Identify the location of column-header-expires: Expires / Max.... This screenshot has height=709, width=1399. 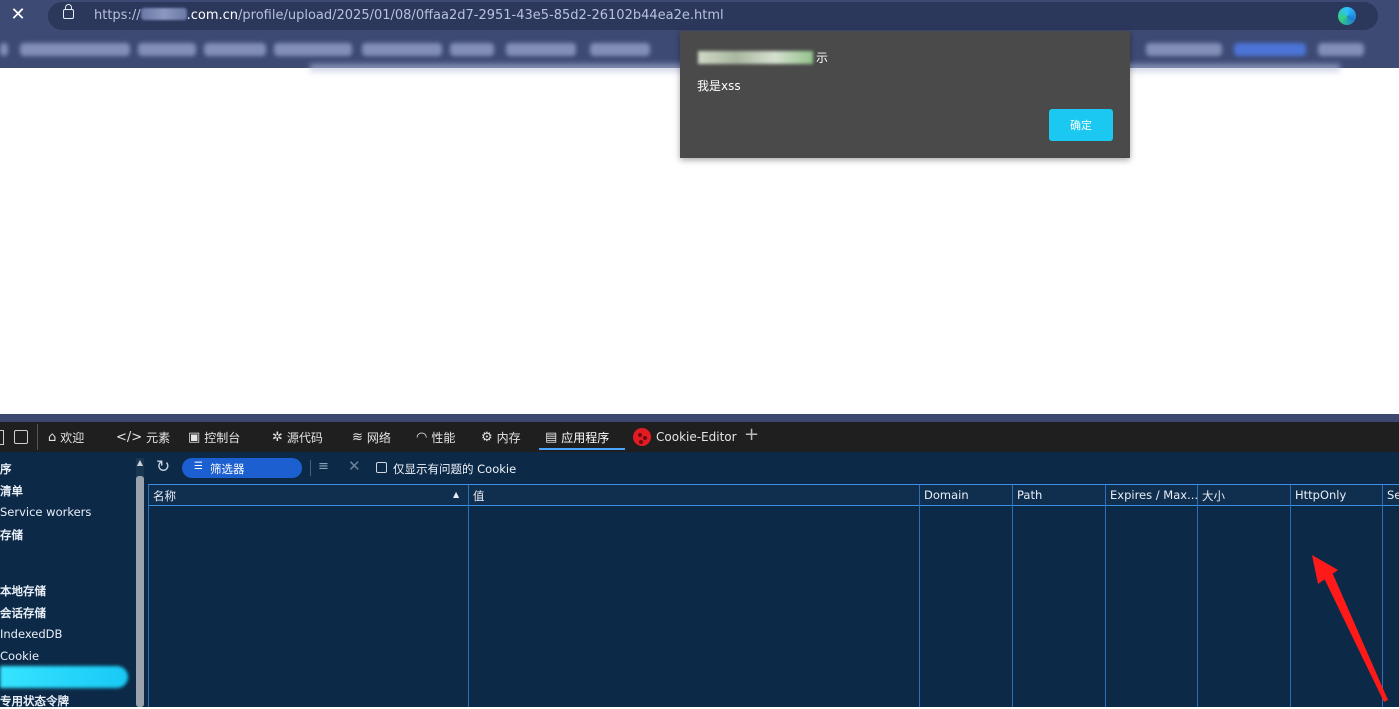
(1154, 495).